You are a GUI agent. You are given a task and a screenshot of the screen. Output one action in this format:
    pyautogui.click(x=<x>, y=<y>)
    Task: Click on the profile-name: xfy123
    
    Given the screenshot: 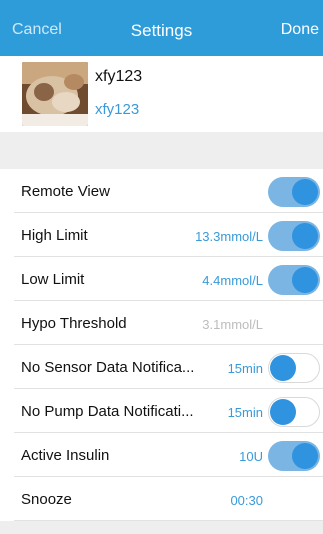 What is the action you would take?
    pyautogui.click(x=119, y=76)
    